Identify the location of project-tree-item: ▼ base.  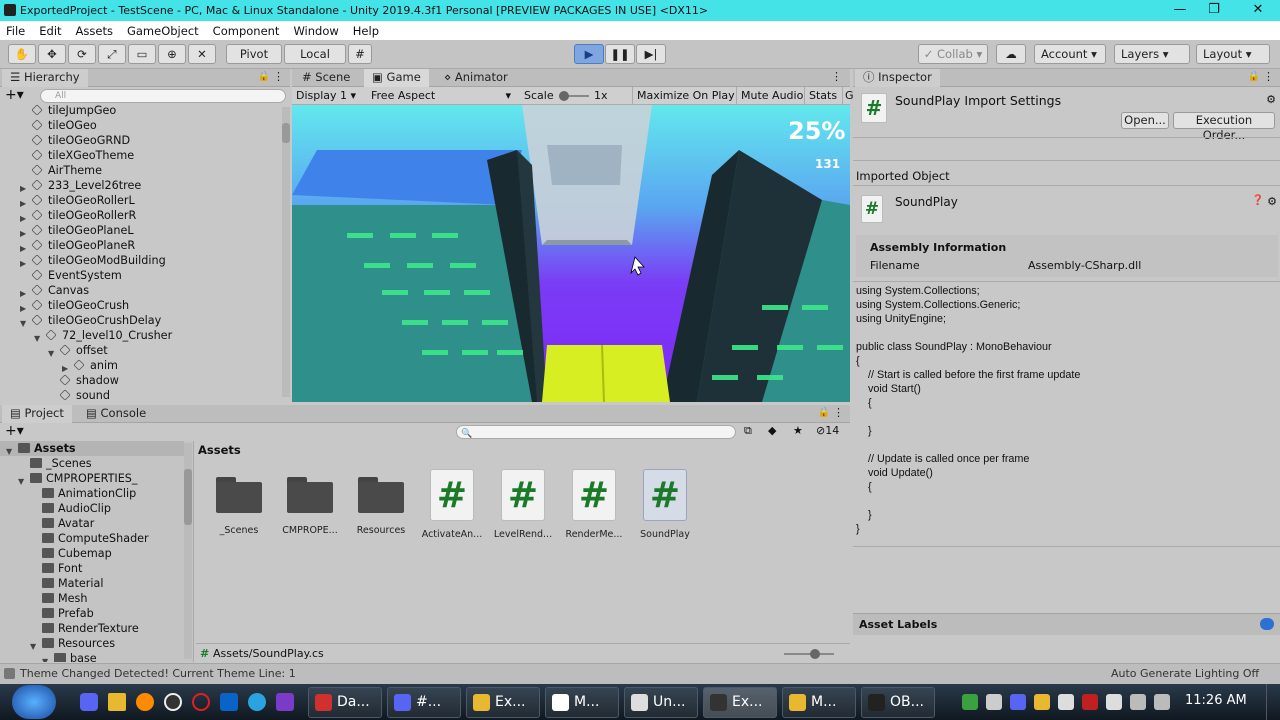
(92, 656).